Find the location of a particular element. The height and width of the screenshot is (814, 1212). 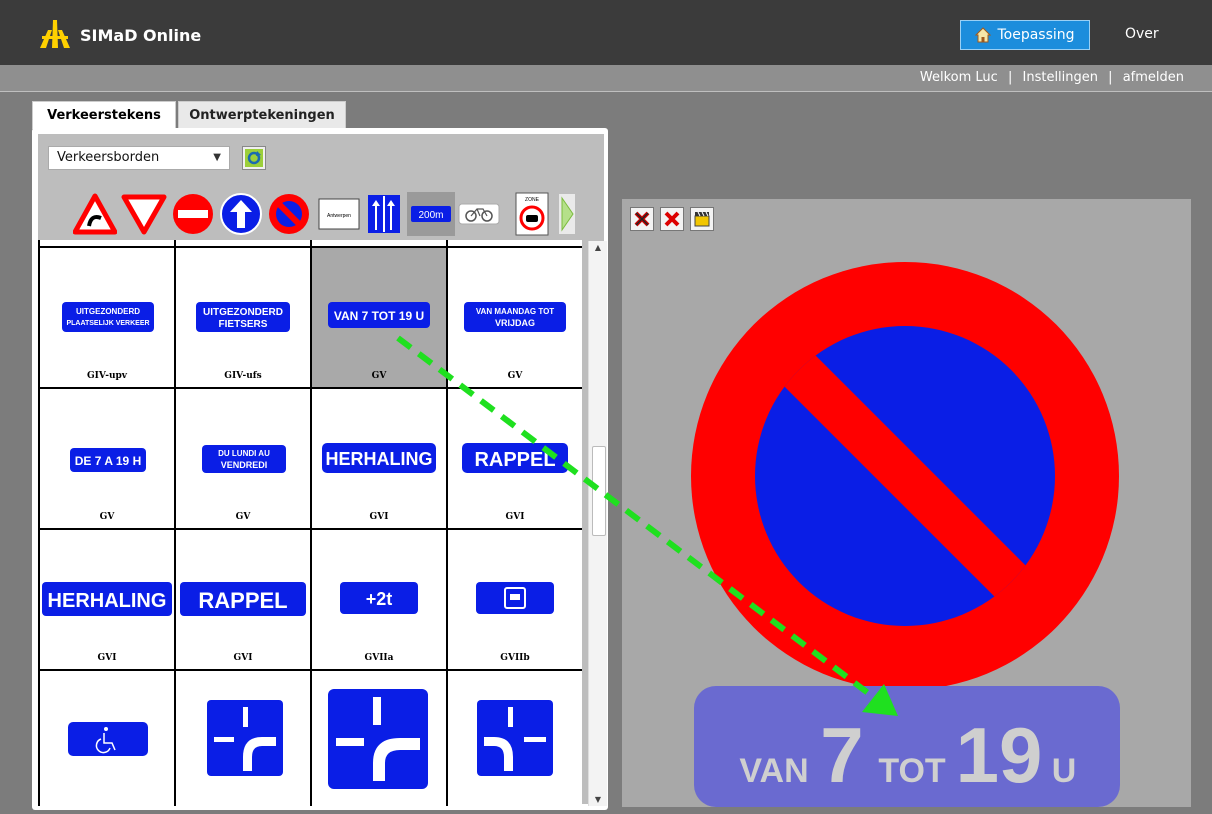

category-select: Verkeersborden ▼ is located at coordinates (139, 158).